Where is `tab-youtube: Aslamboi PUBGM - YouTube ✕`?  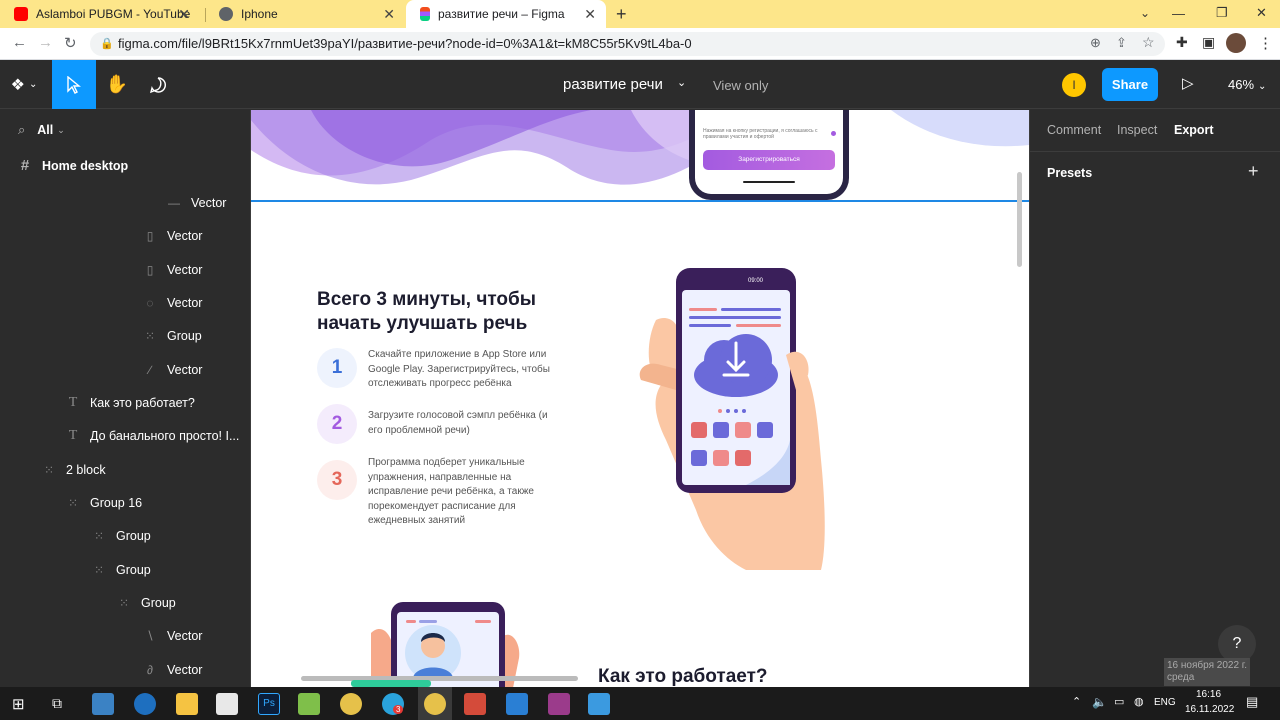 tab-youtube: Aslamboi PUBGM - YouTube ✕ is located at coordinates (100, 14).